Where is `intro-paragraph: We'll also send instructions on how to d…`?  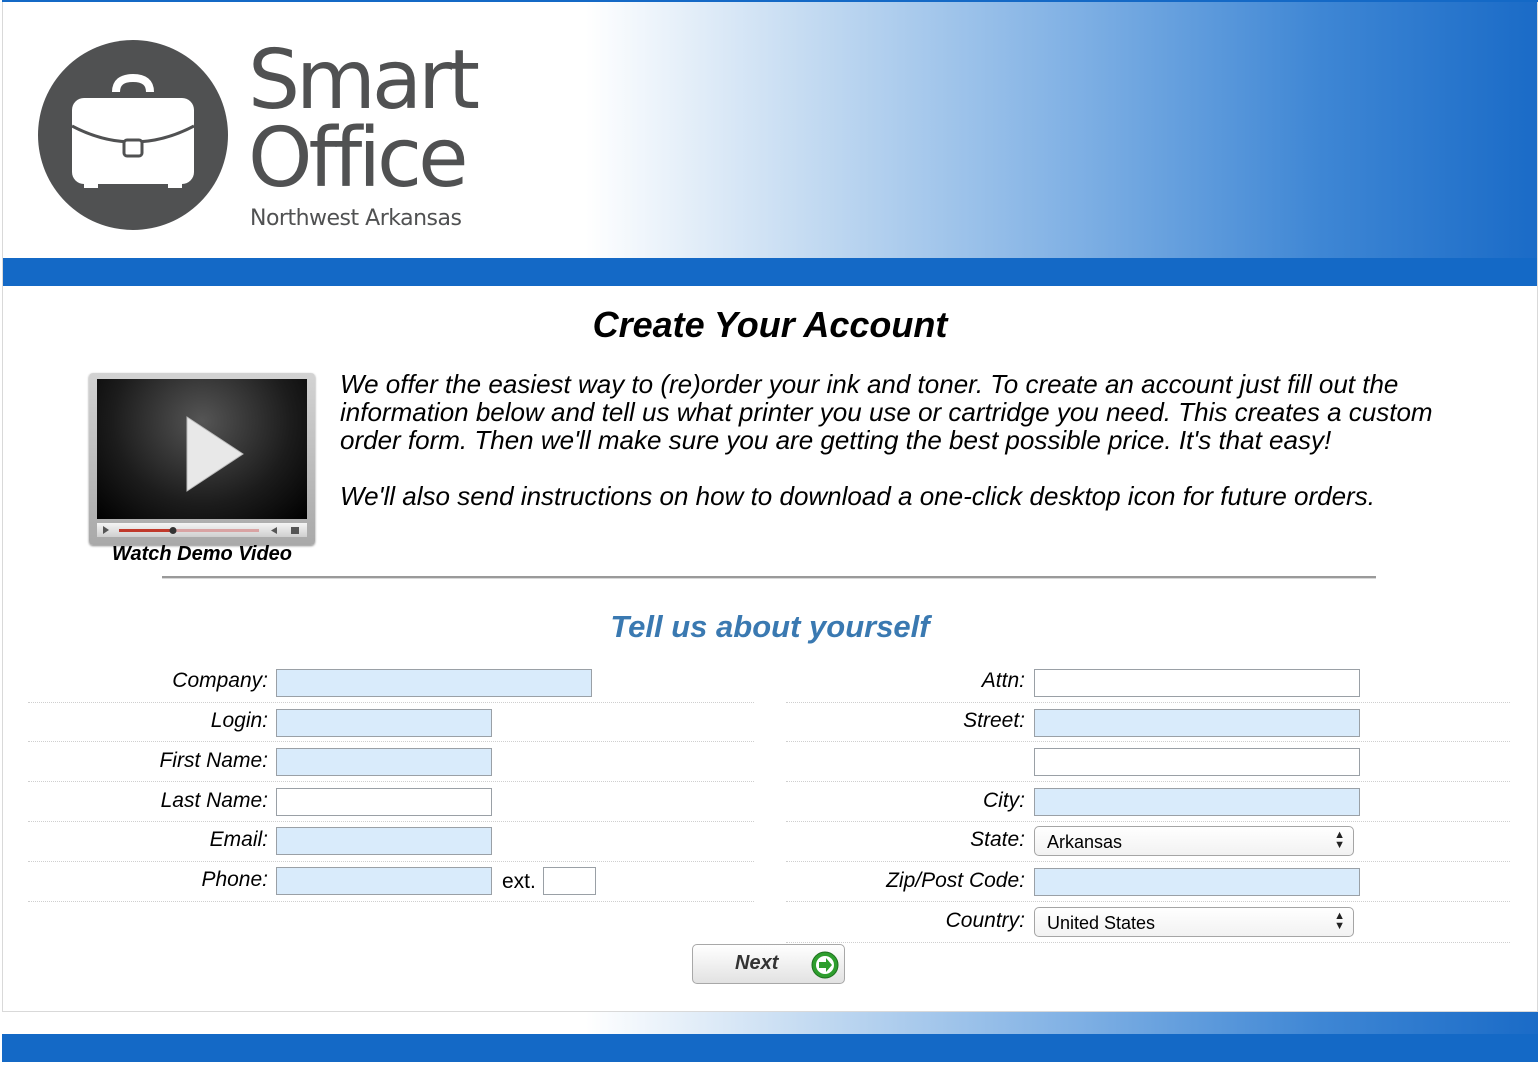 intro-paragraph: We'll also send instructions on how to d… is located at coordinates (857, 496).